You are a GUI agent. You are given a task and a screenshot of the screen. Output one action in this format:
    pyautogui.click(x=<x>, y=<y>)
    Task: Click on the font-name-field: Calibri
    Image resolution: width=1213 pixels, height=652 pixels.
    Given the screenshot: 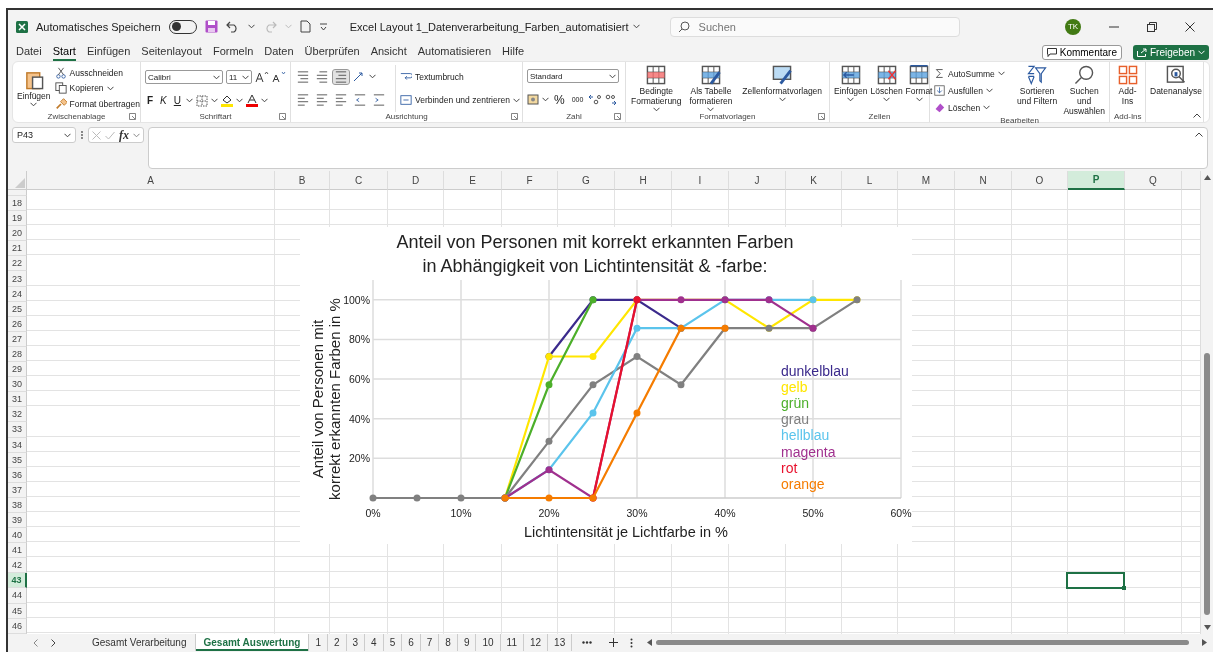 What is the action you would take?
    pyautogui.click(x=184, y=77)
    